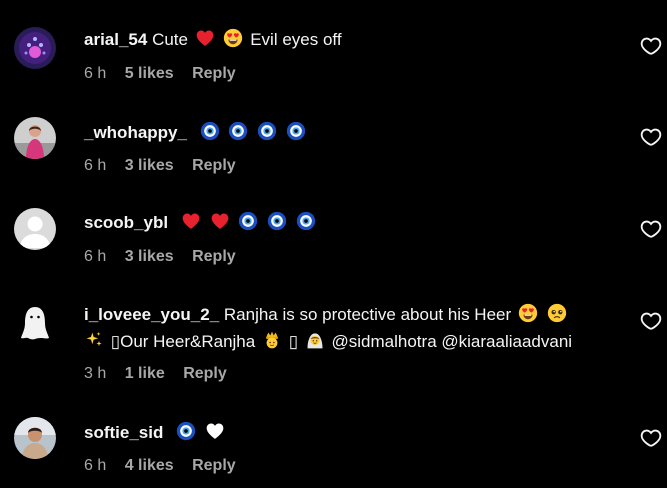 This screenshot has height=488, width=667. What do you see at coordinates (149, 73) in the screenshot?
I see `comment-likes-count: 5 likes` at bounding box center [149, 73].